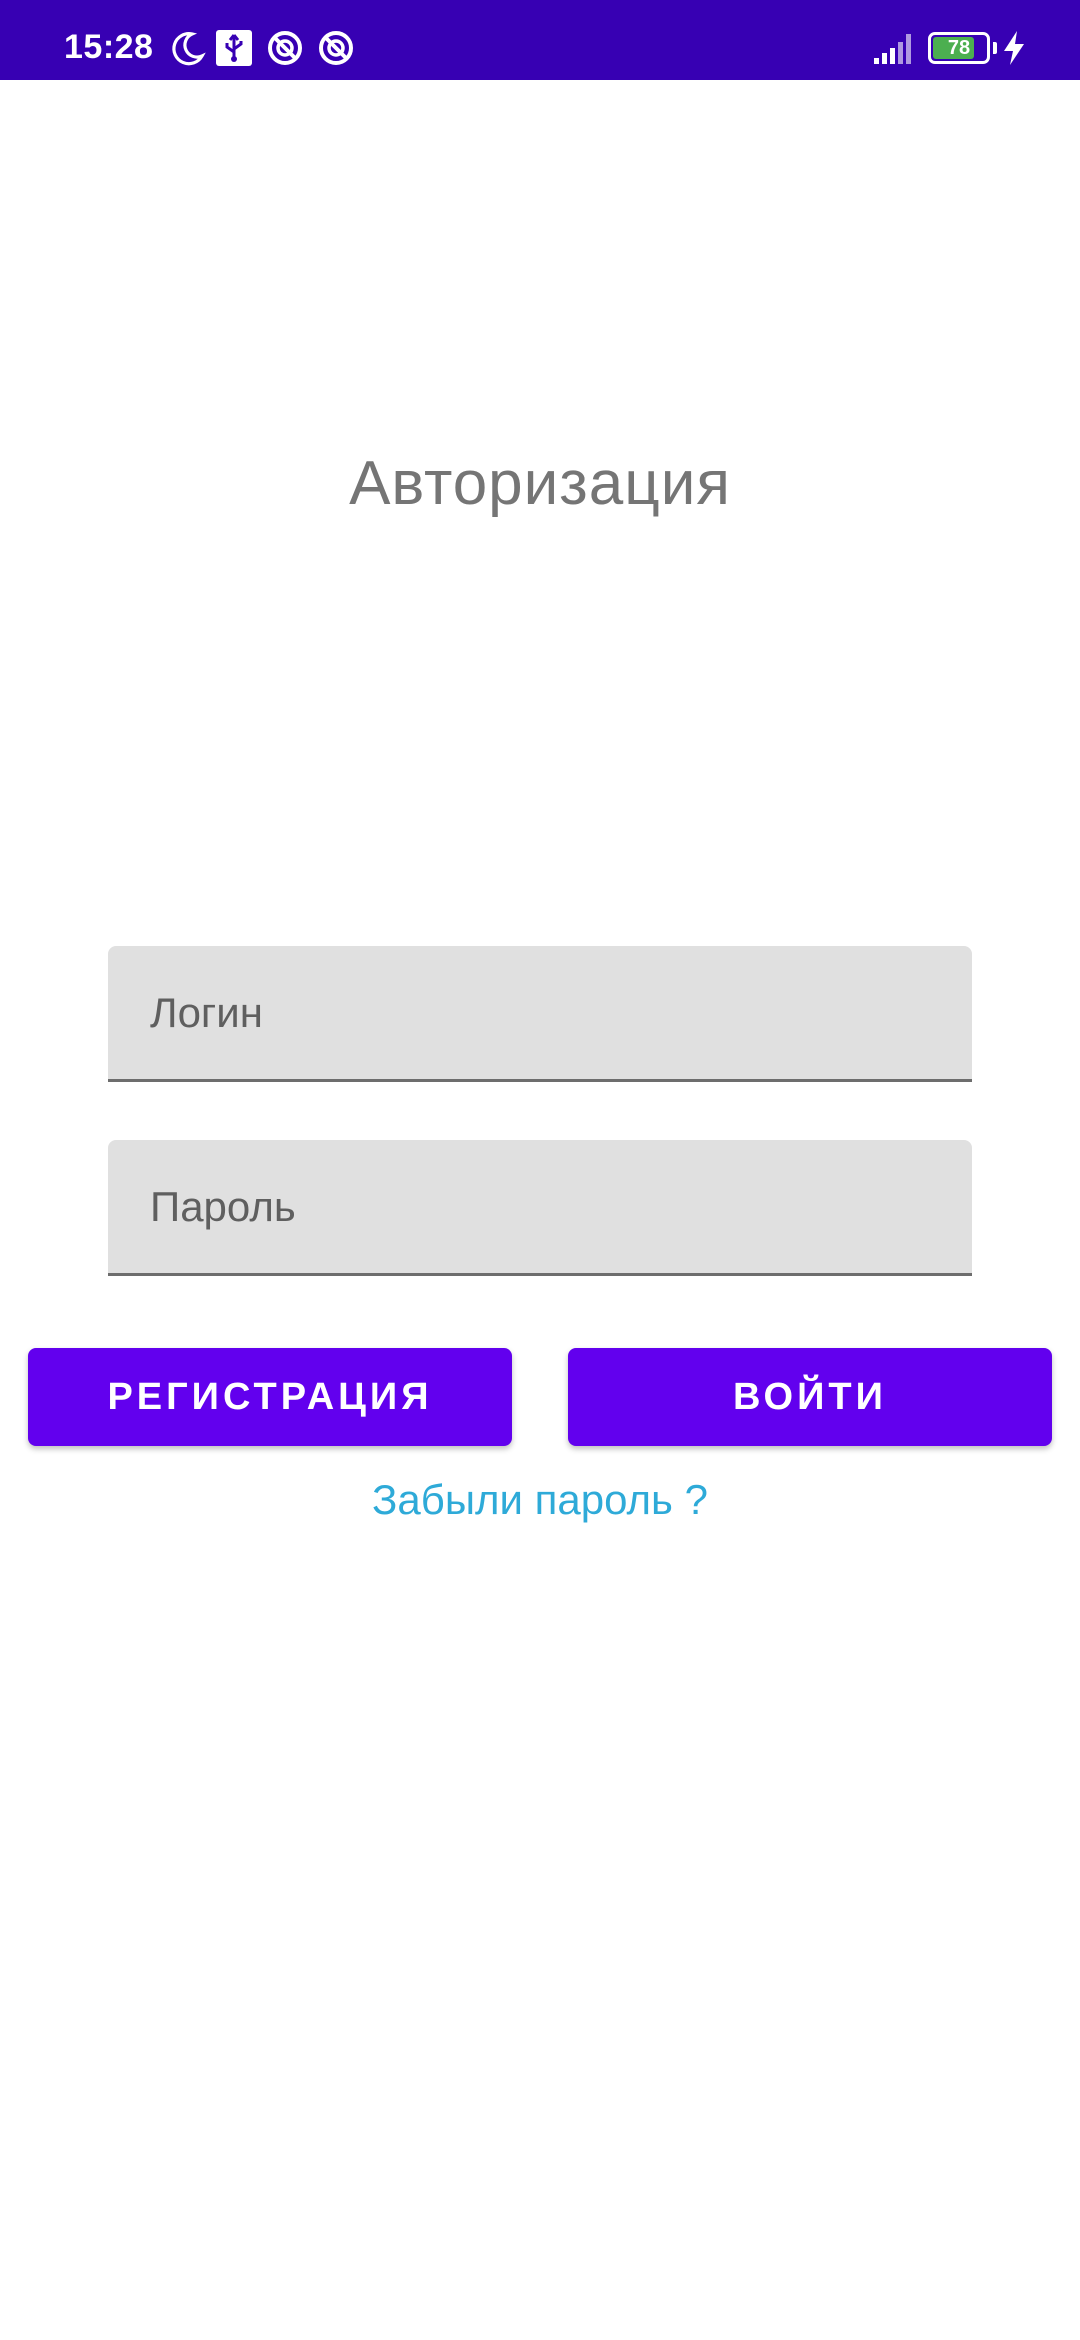 The width and height of the screenshot is (1080, 2340). Describe the element at coordinates (1014, 48) in the screenshot. I see `charging-icon` at that location.